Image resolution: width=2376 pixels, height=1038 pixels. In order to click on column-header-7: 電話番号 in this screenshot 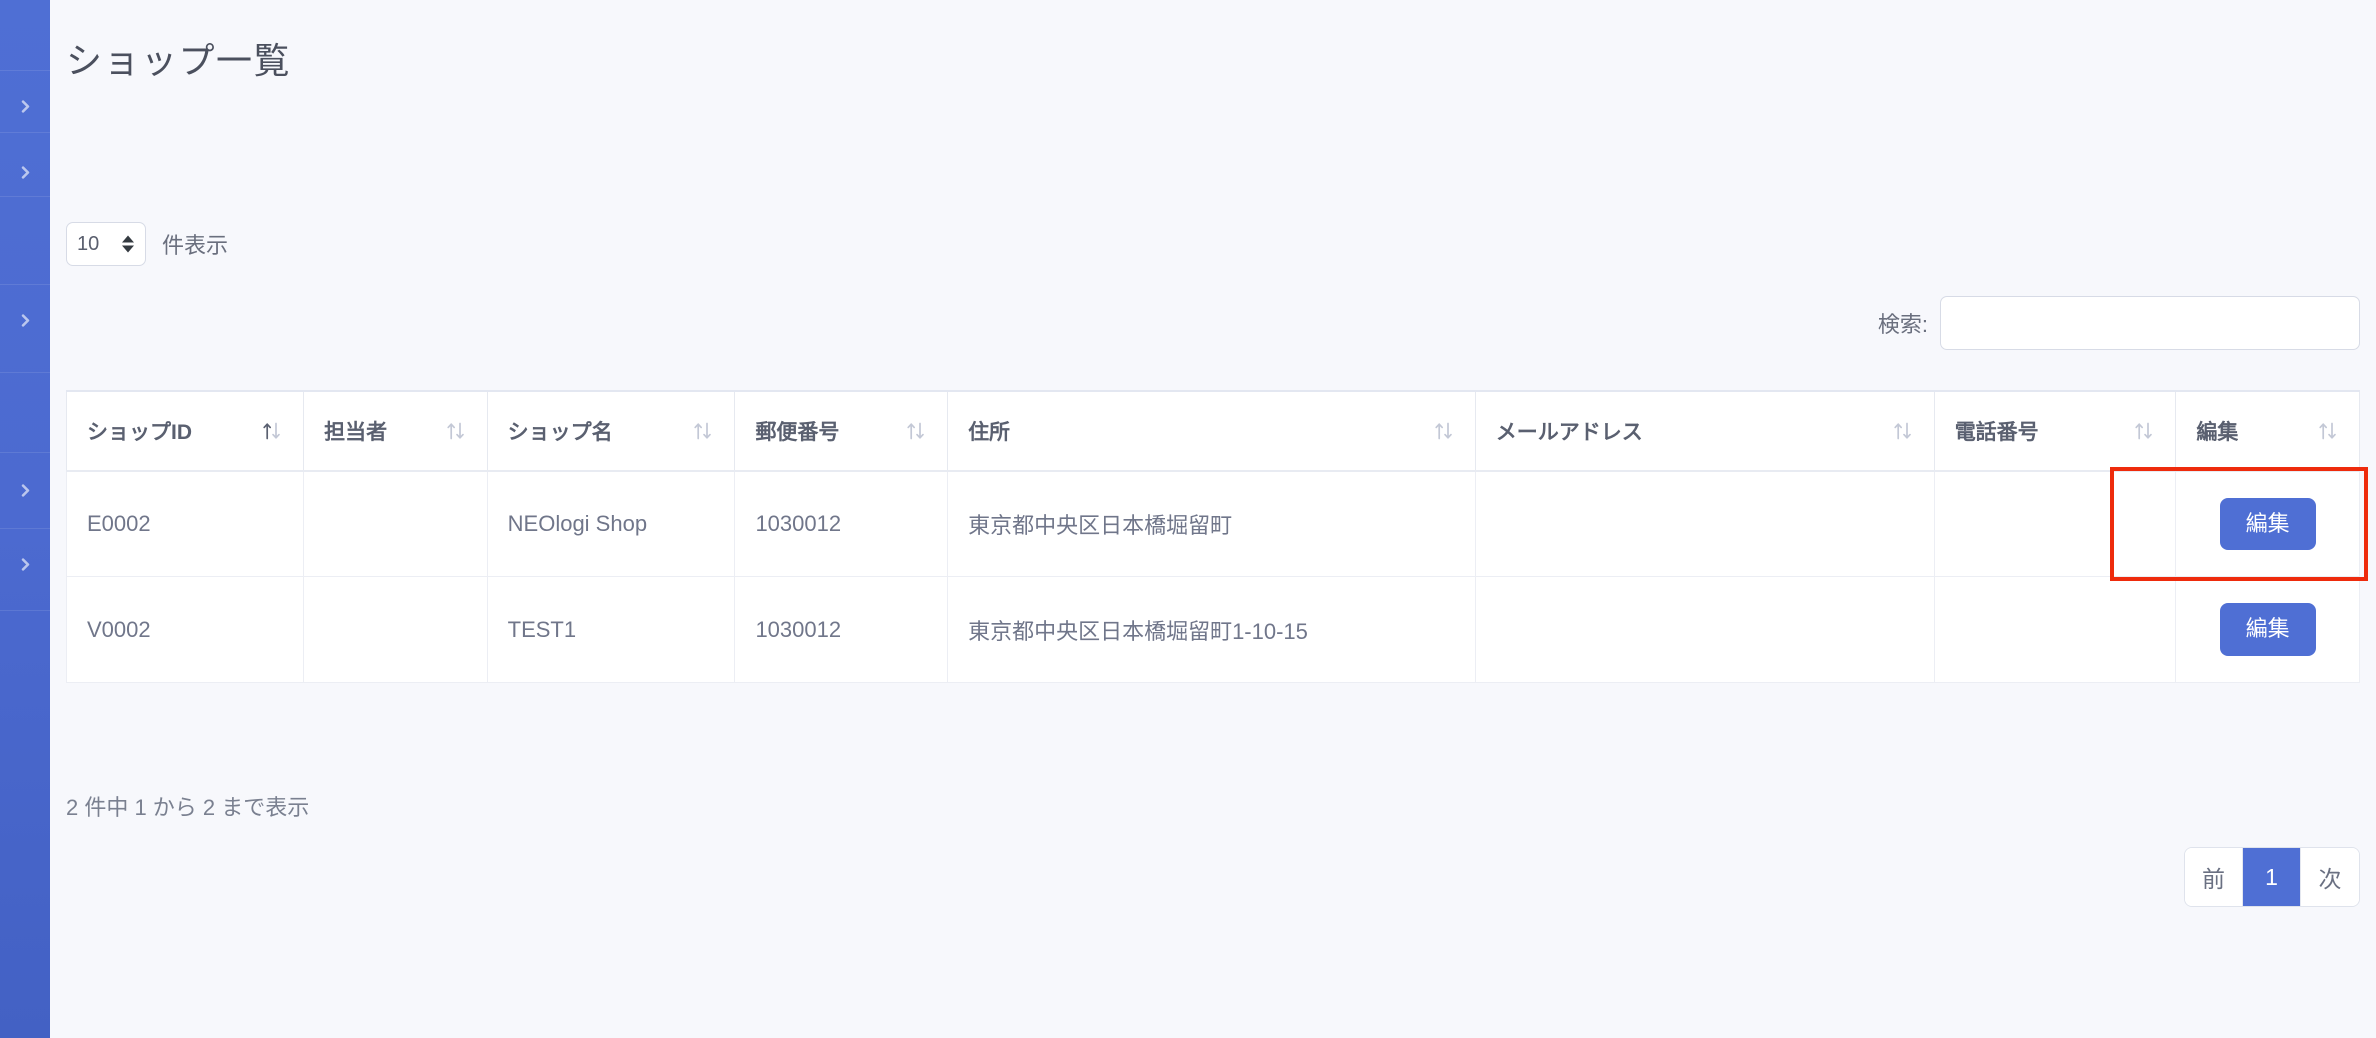, I will do `click(2055, 431)`.